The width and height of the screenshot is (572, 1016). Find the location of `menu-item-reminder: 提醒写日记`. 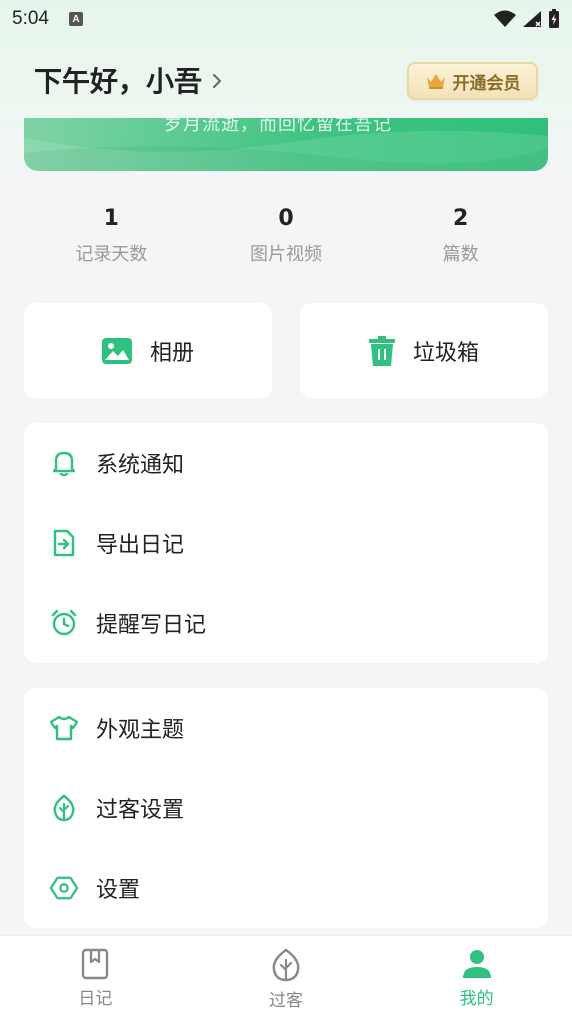

menu-item-reminder: 提醒写日记 is located at coordinates (286, 623).